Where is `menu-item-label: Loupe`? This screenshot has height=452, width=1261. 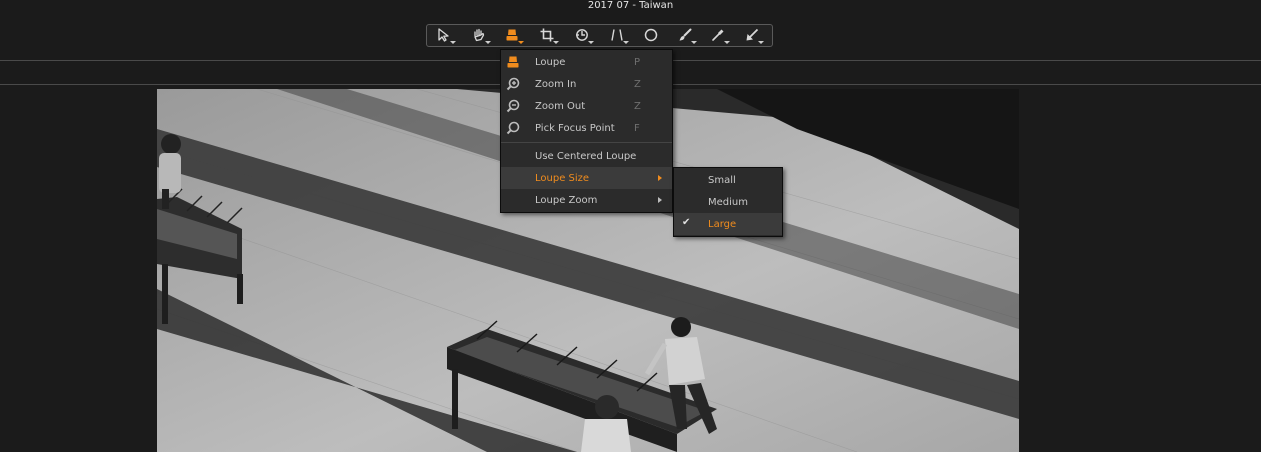
menu-item-label: Loupe is located at coordinates (550, 62).